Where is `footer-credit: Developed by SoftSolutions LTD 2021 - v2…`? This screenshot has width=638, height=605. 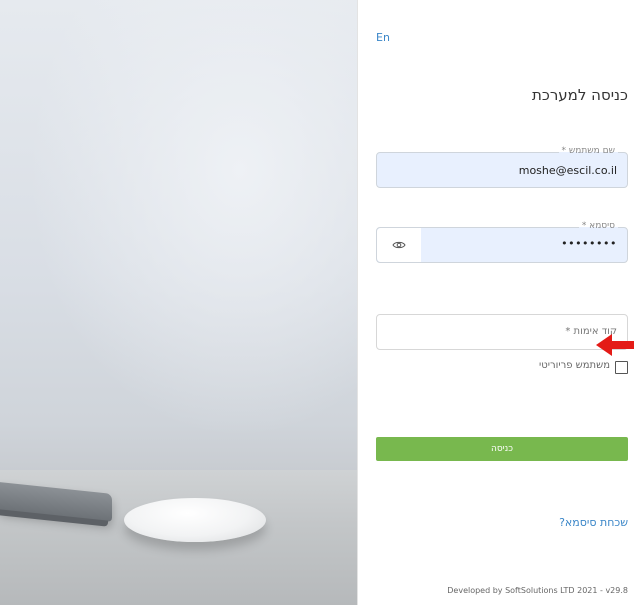
footer-credit: Developed by SoftSolutions LTD 2021 - v2… is located at coordinates (537, 590).